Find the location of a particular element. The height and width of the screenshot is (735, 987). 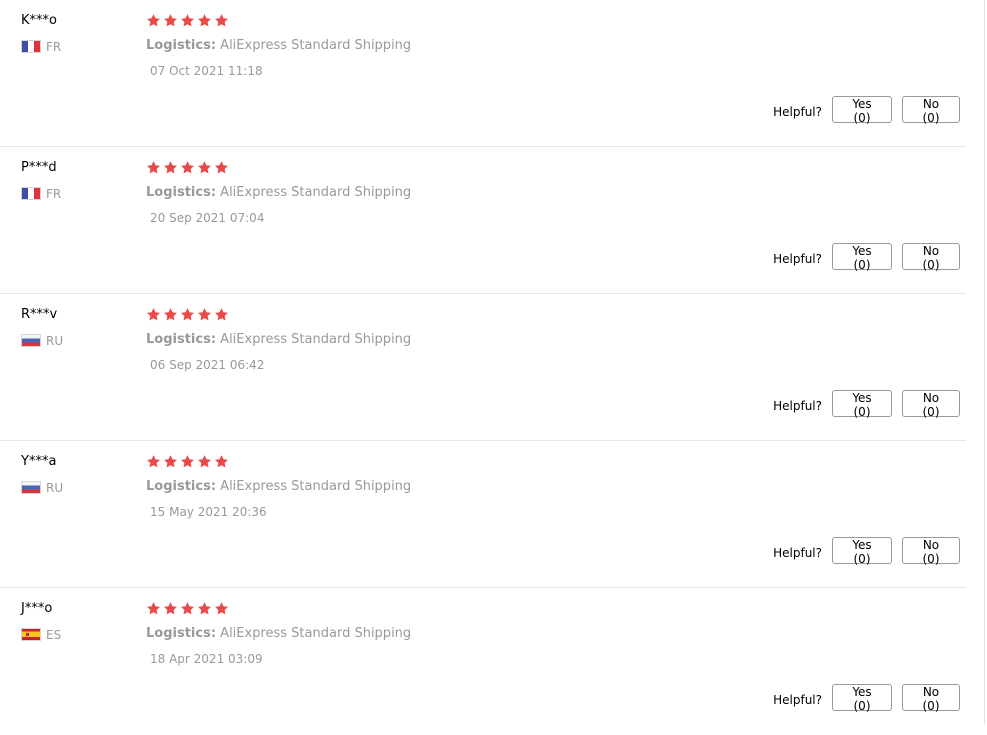

flag-spain-icon is located at coordinates (31, 634).